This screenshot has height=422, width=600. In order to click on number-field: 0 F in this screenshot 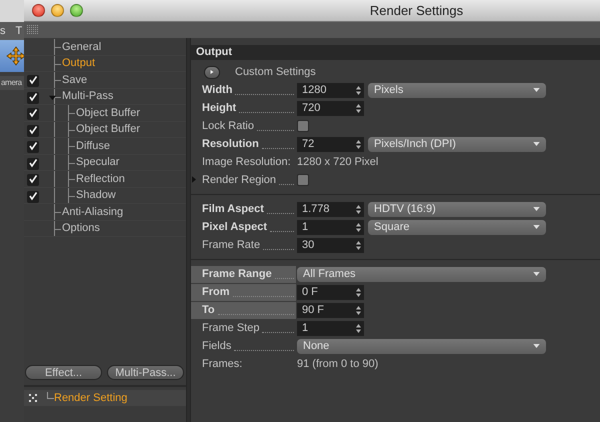, I will do `click(330, 292)`.